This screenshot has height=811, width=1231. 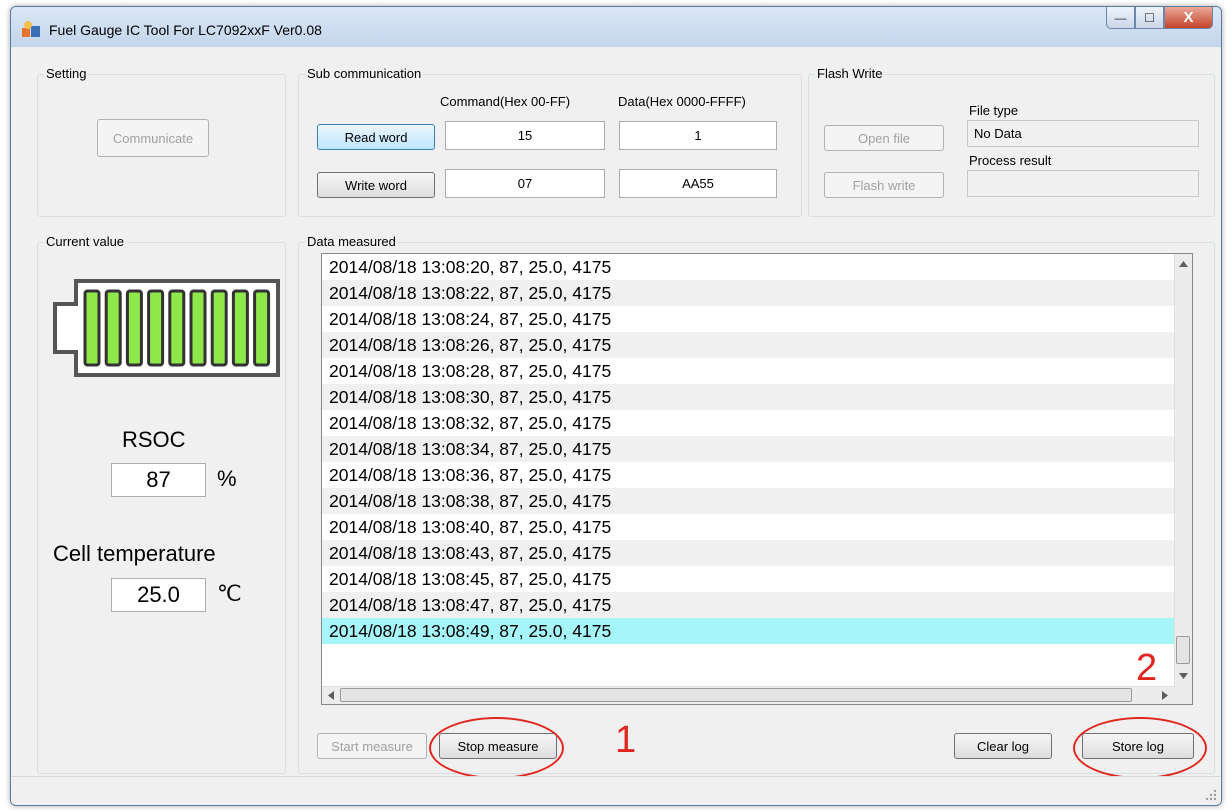 What do you see at coordinates (757, 449) in the screenshot?
I see `log-row: 2014/08/18 13:08:34, 87, 25.0, 4175` at bounding box center [757, 449].